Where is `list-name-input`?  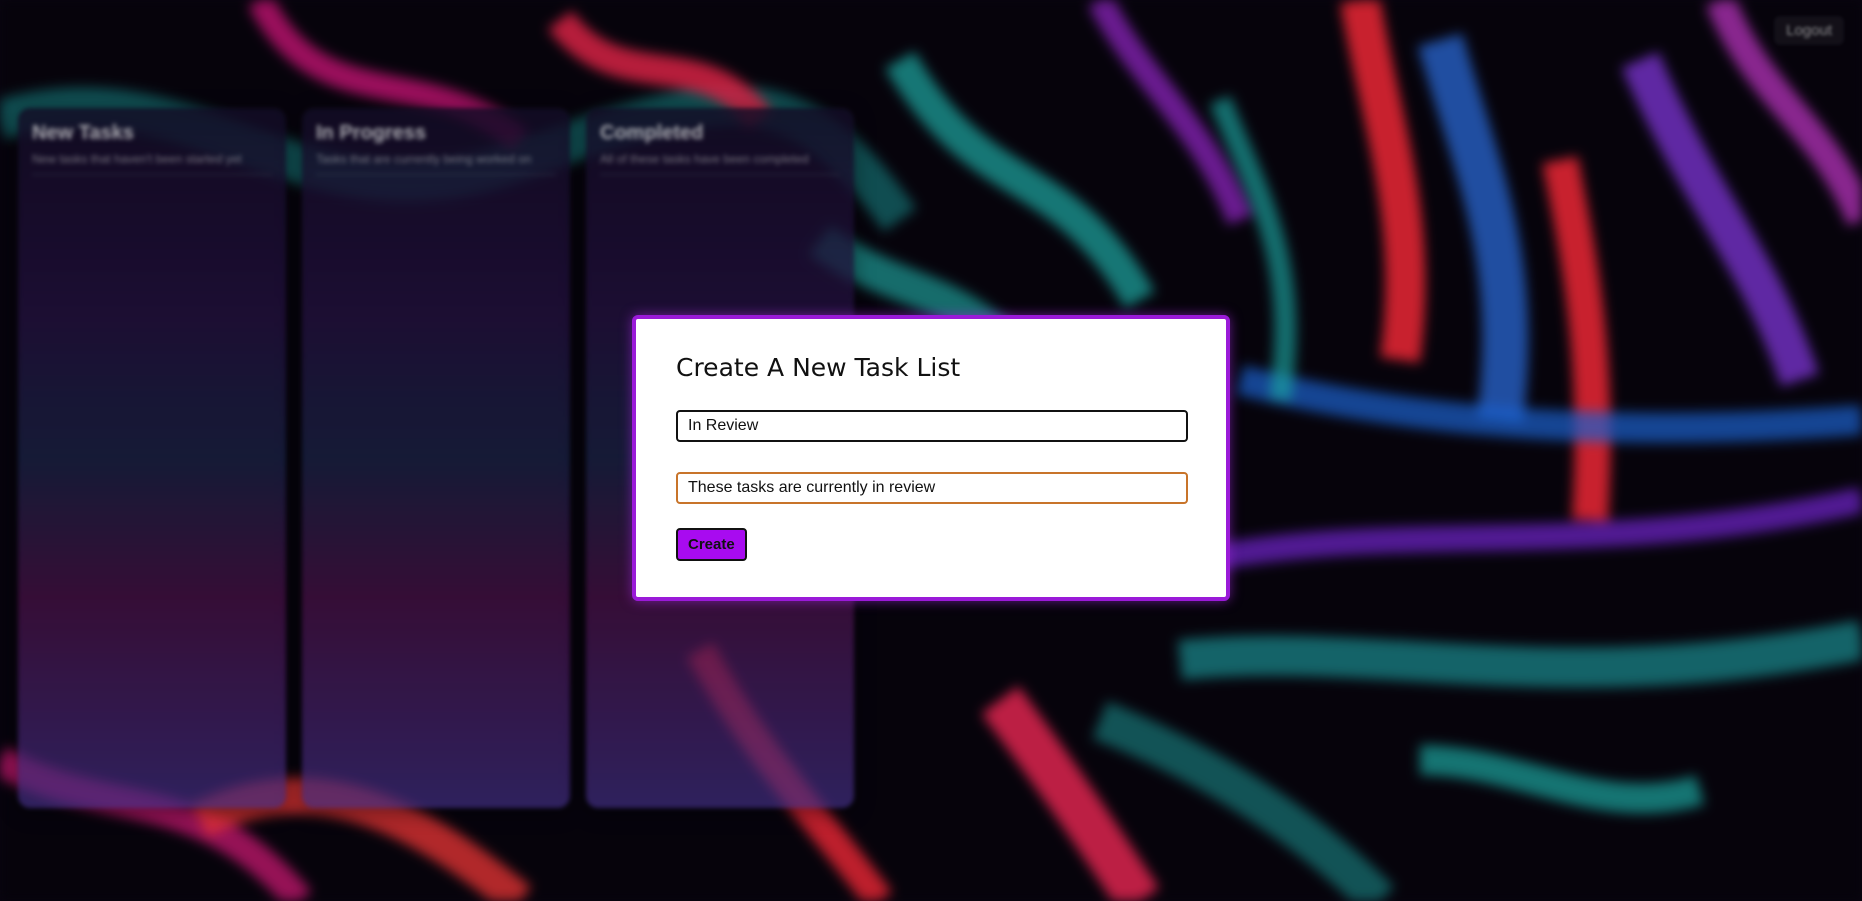 list-name-input is located at coordinates (932, 426).